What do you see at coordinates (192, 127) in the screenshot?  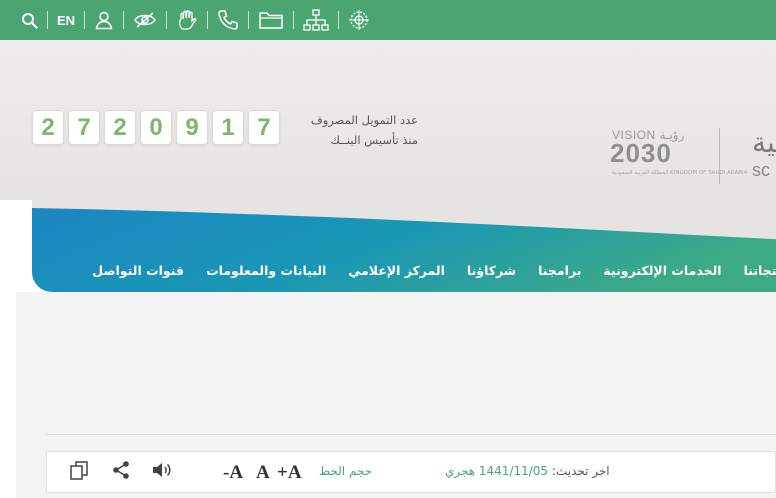 I see `counter-digit: 9` at bounding box center [192, 127].